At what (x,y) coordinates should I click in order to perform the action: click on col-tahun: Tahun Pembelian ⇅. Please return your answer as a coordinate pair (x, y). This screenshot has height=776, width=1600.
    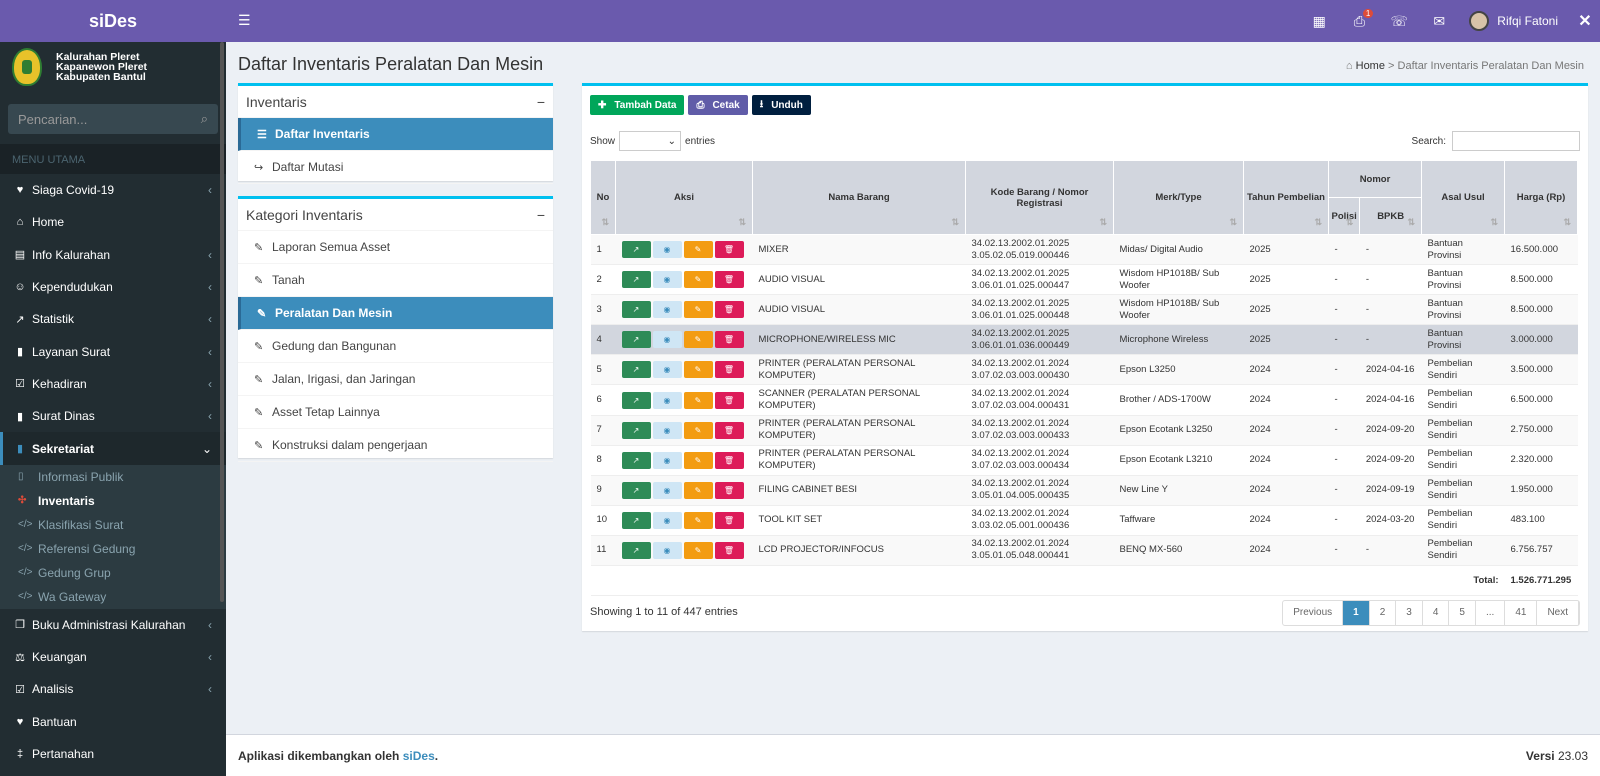
    Looking at the image, I should click on (1286, 197).